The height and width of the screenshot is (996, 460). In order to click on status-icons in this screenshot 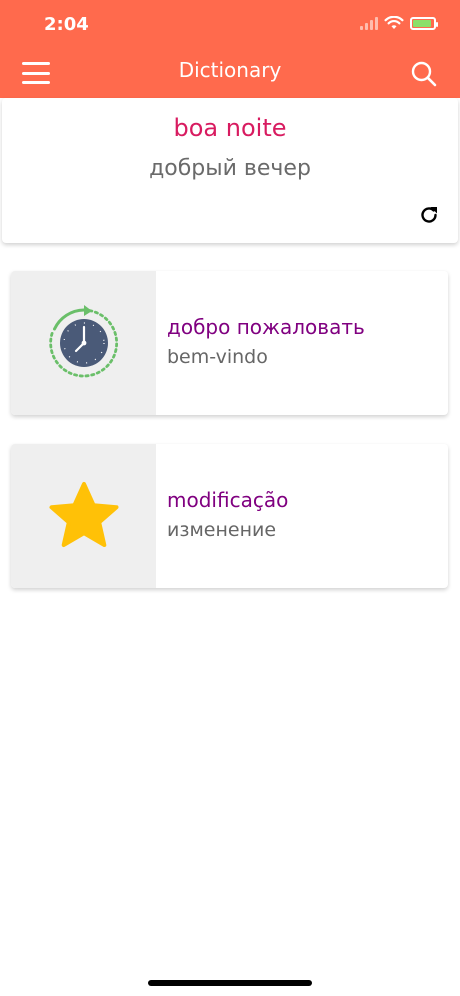, I will do `click(399, 23)`.